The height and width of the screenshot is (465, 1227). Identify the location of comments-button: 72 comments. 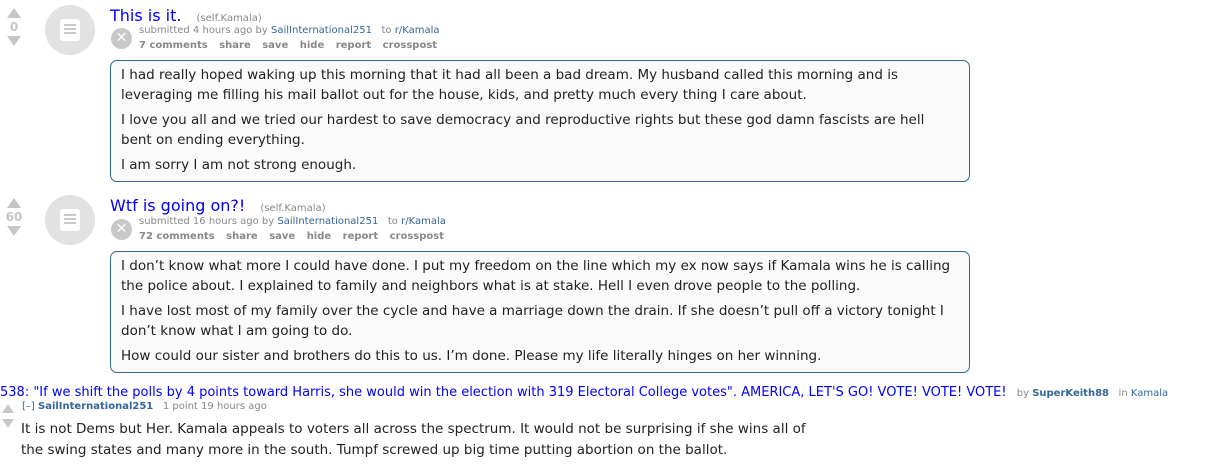
(177, 236).